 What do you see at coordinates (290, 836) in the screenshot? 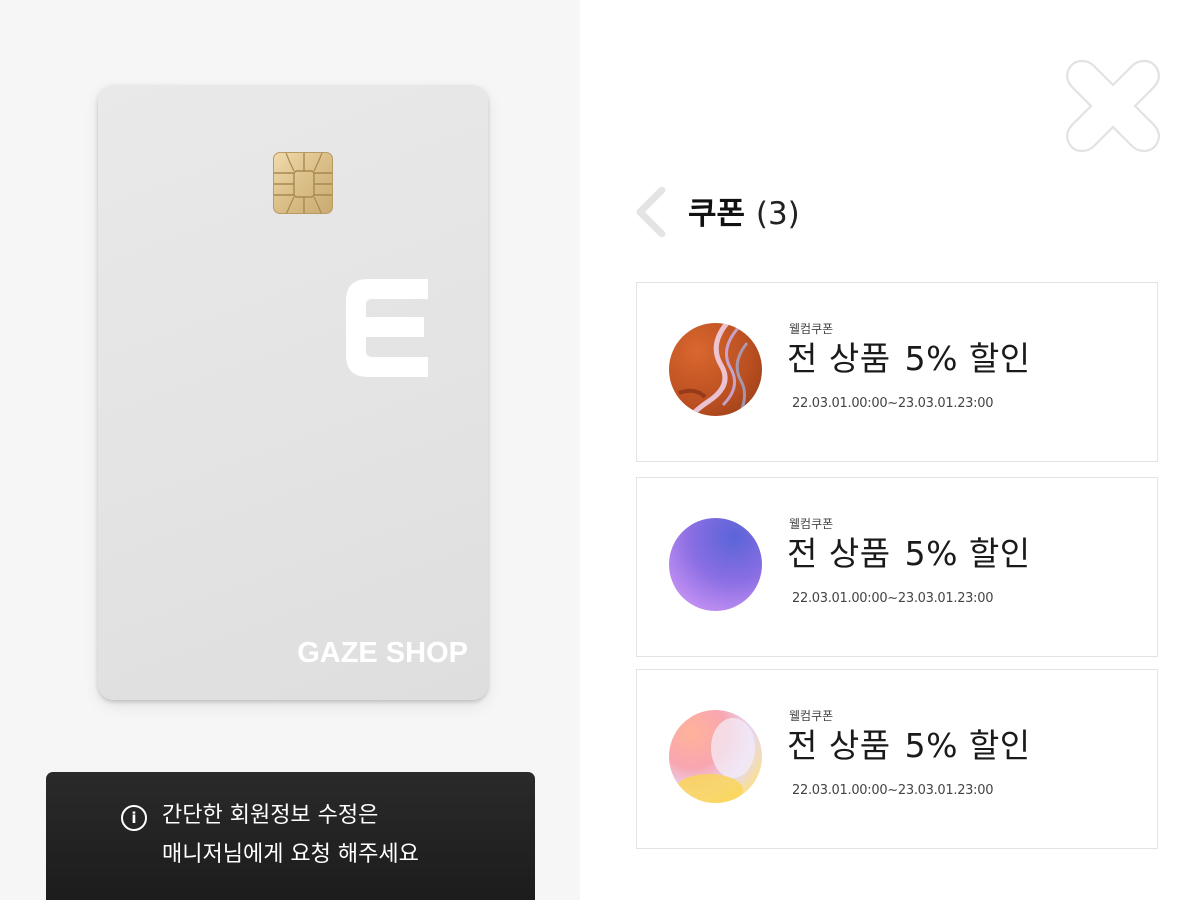
I see `edit-info-notice: i 간단한 회원정보 수정은 매니저님에게 요청 해주세요` at bounding box center [290, 836].